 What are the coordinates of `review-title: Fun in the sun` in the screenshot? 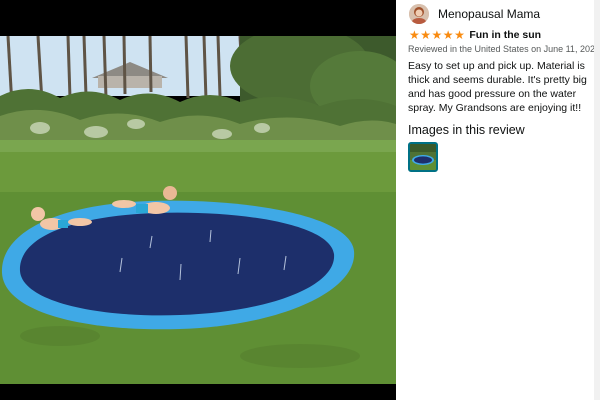 It's located at (505, 35).